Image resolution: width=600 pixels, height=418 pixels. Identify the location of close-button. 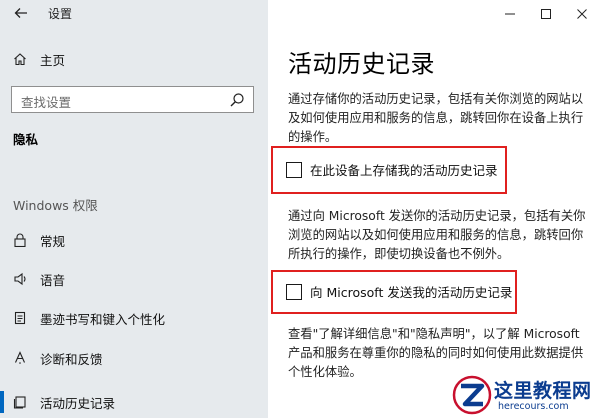
(582, 14).